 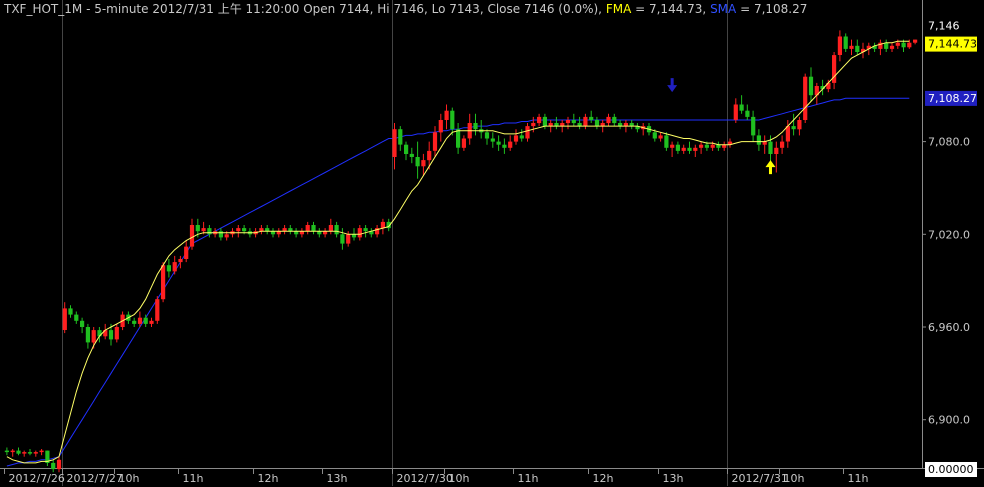 What do you see at coordinates (952, 44) in the screenshot?
I see `fma-value-label: 7,144.73` at bounding box center [952, 44].